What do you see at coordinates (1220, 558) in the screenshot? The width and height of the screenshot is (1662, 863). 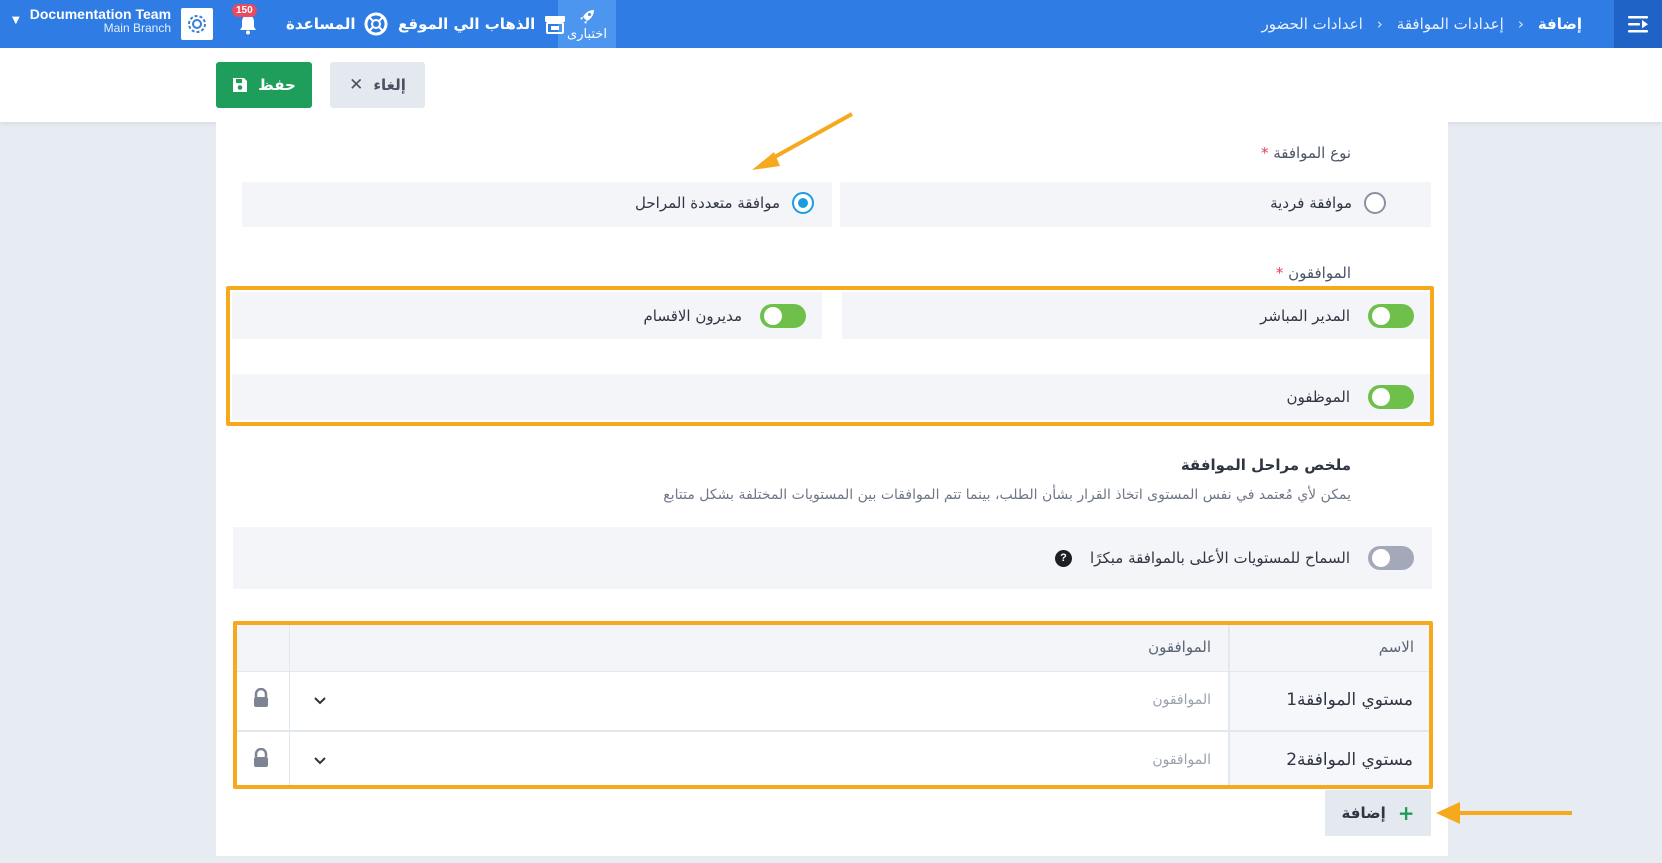 I see `early-approval-label: السماح للمستويات الأعلى بالموافقة مبكرًا` at bounding box center [1220, 558].